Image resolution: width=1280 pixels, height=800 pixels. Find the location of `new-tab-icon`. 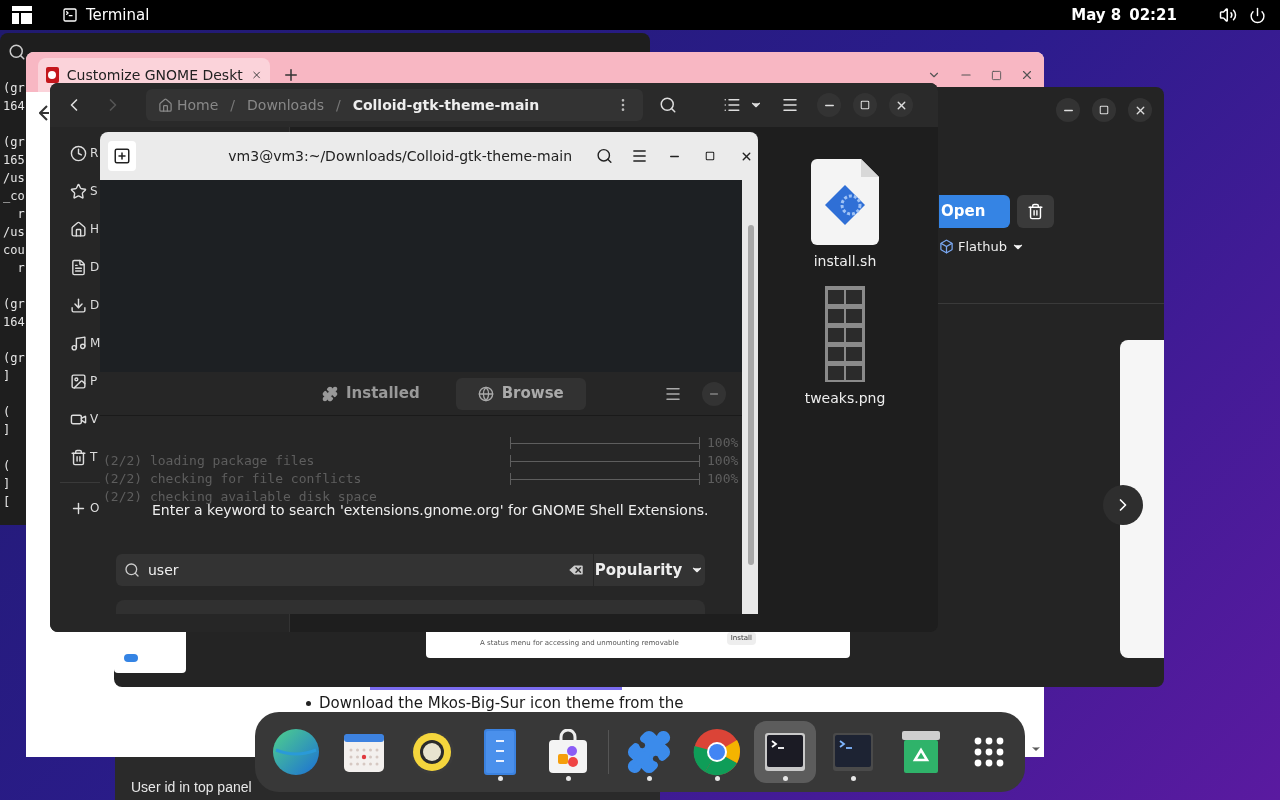

new-tab-icon is located at coordinates (291, 75).